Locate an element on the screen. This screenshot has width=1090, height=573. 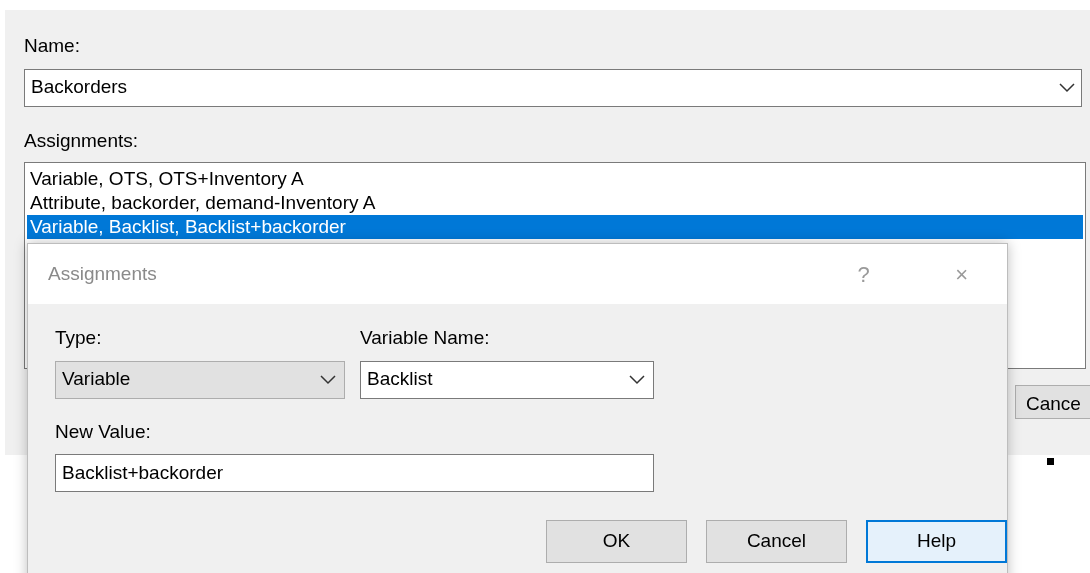
field-label: Name: is located at coordinates (52, 46).